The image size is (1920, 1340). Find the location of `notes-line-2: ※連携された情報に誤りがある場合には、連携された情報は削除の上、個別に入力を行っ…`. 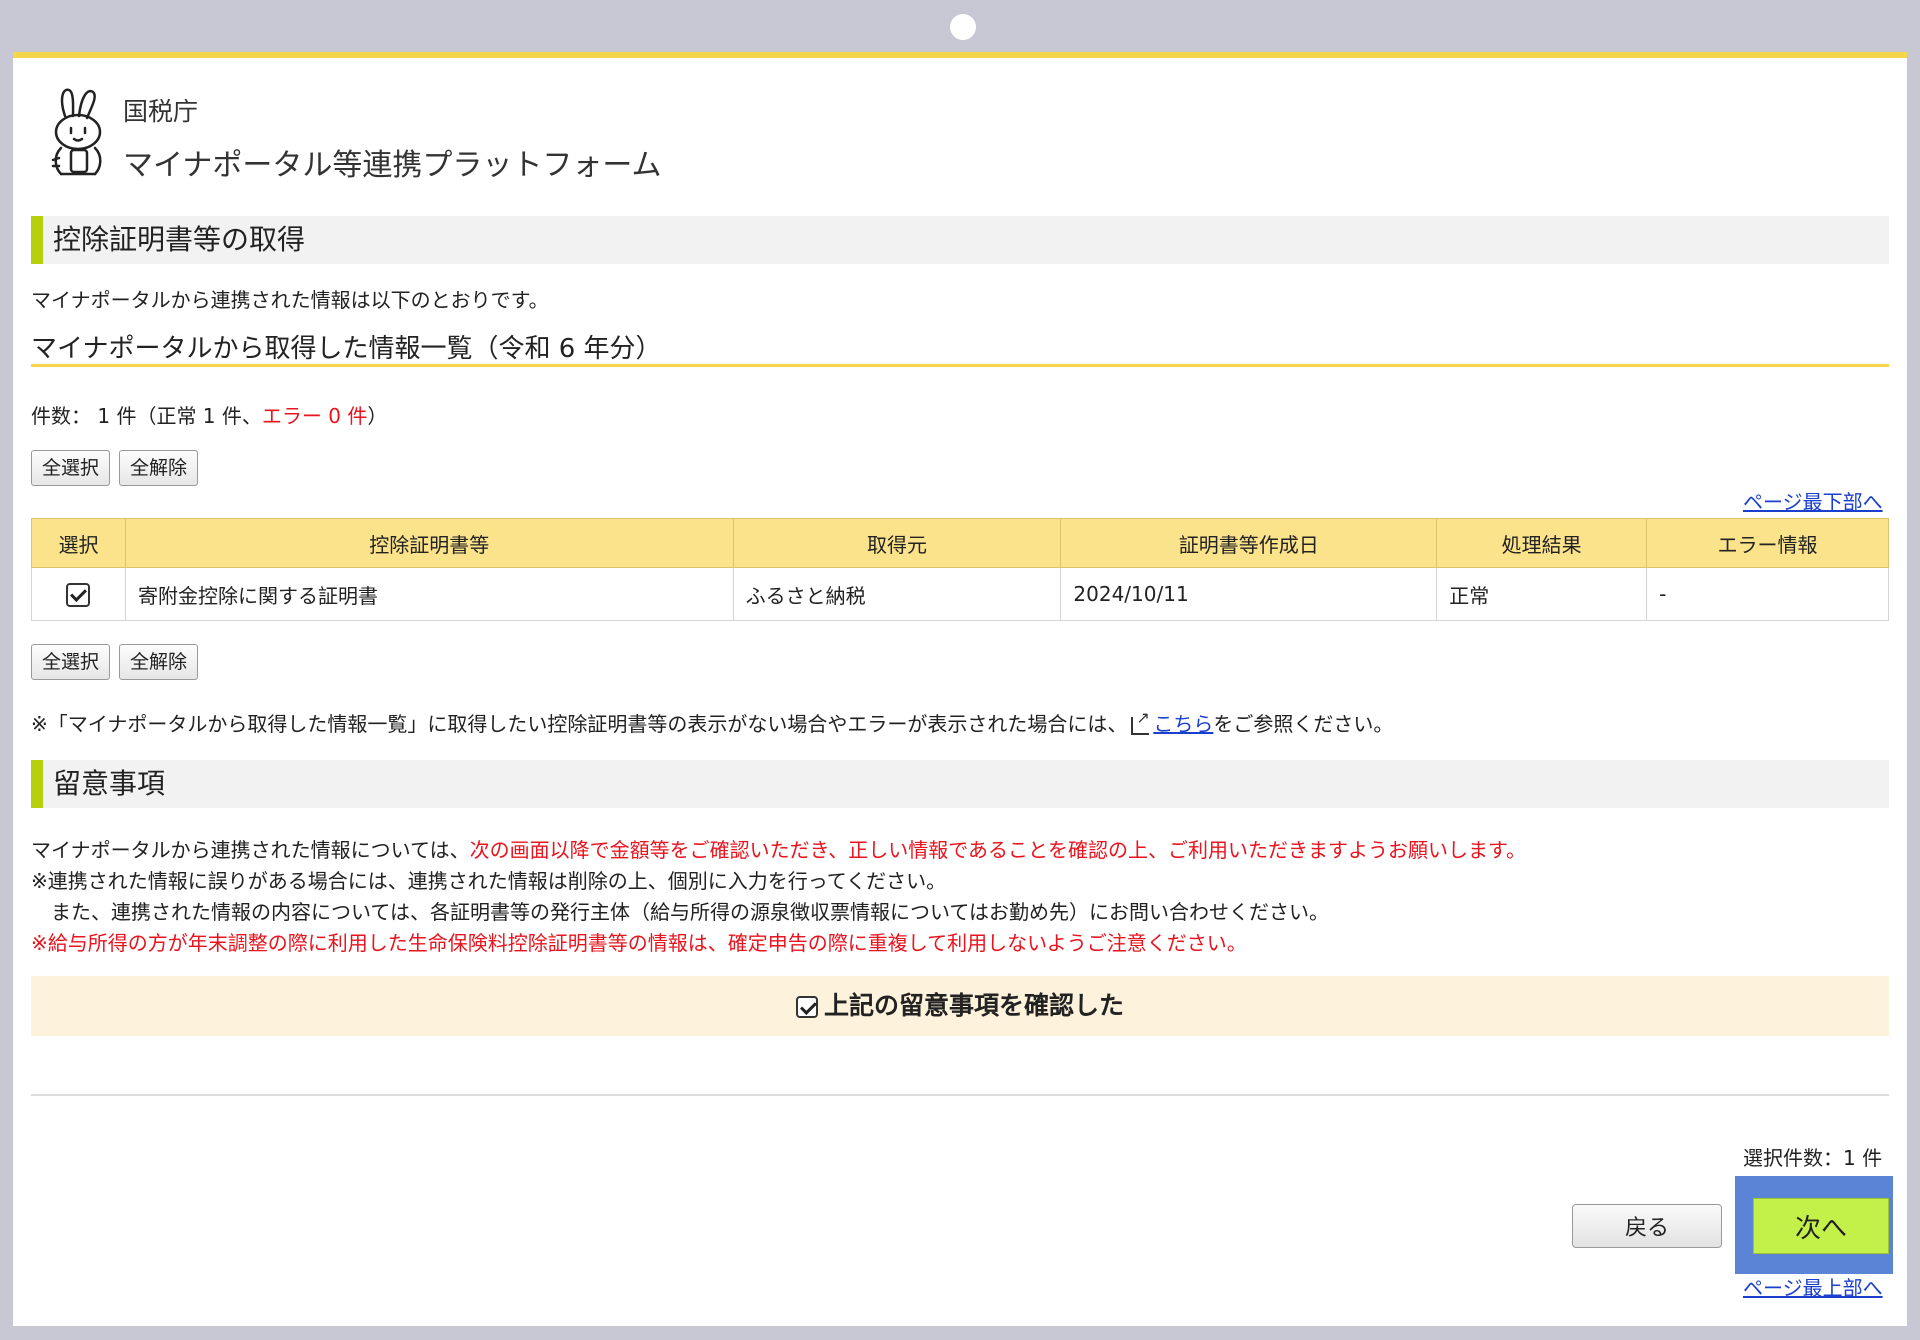

notes-line-2: ※連携された情報に誤りがある場合には、連携された情報は削除の上、個別に入力を行っ… is located at coordinates (489, 881).